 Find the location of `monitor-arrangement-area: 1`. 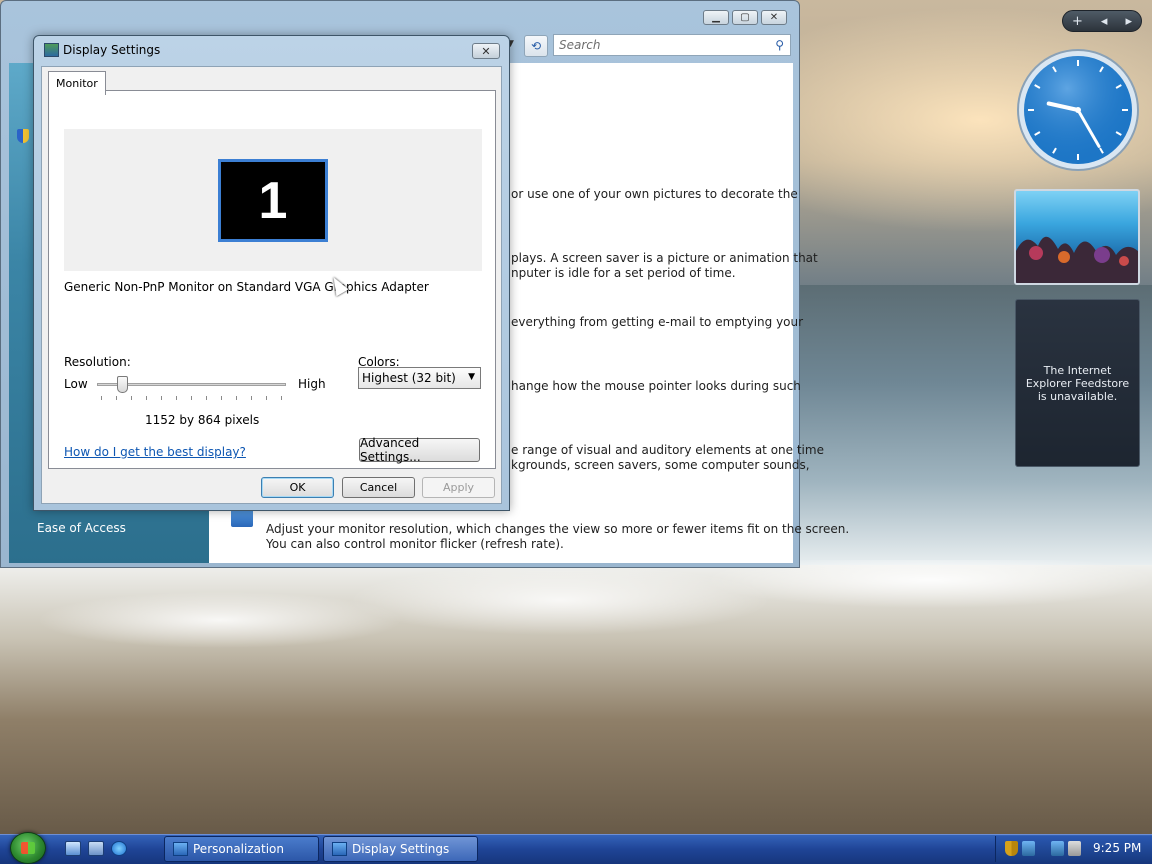

monitor-arrangement-area: 1 is located at coordinates (273, 200).